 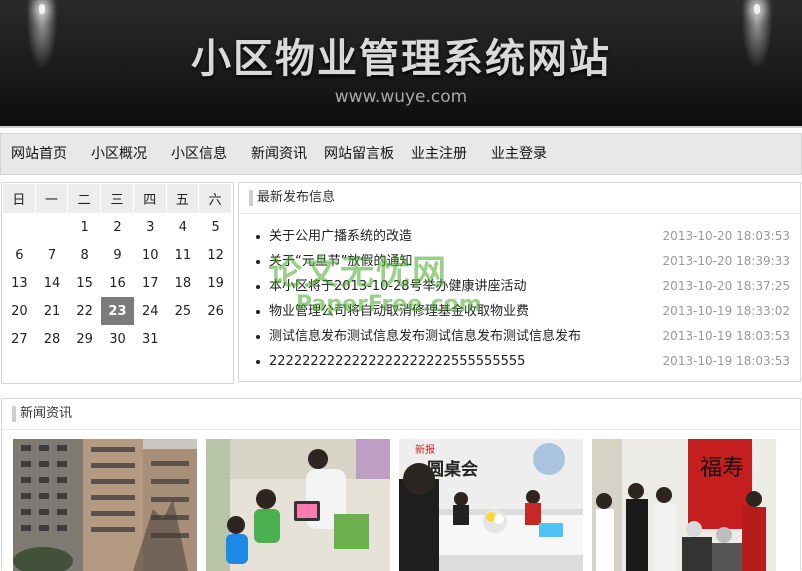 I want to click on calendar-week: 6 7 8 9 10 11 12, so click(x=117, y=255).